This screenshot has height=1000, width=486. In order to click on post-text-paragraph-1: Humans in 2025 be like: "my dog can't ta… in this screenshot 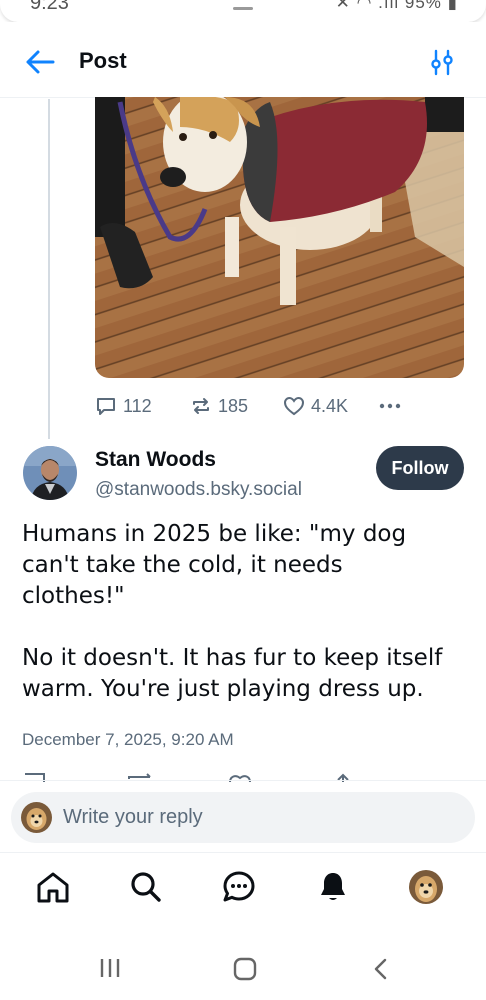, I will do `click(214, 565)`.